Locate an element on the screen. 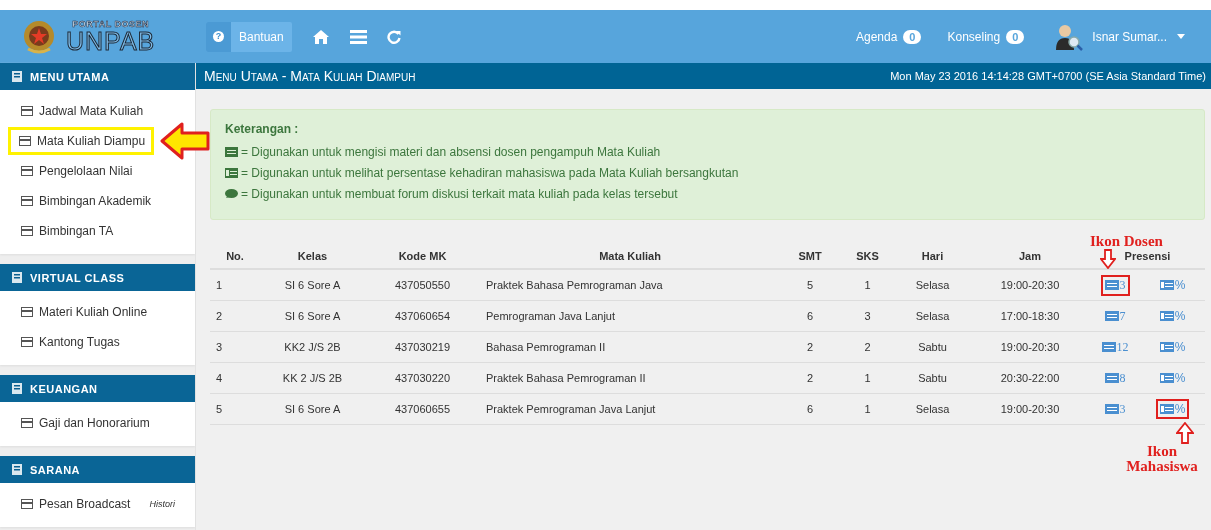 The height and width of the screenshot is (530, 1211). sidebar-section-title: MENU UTAMA is located at coordinates (70, 76).